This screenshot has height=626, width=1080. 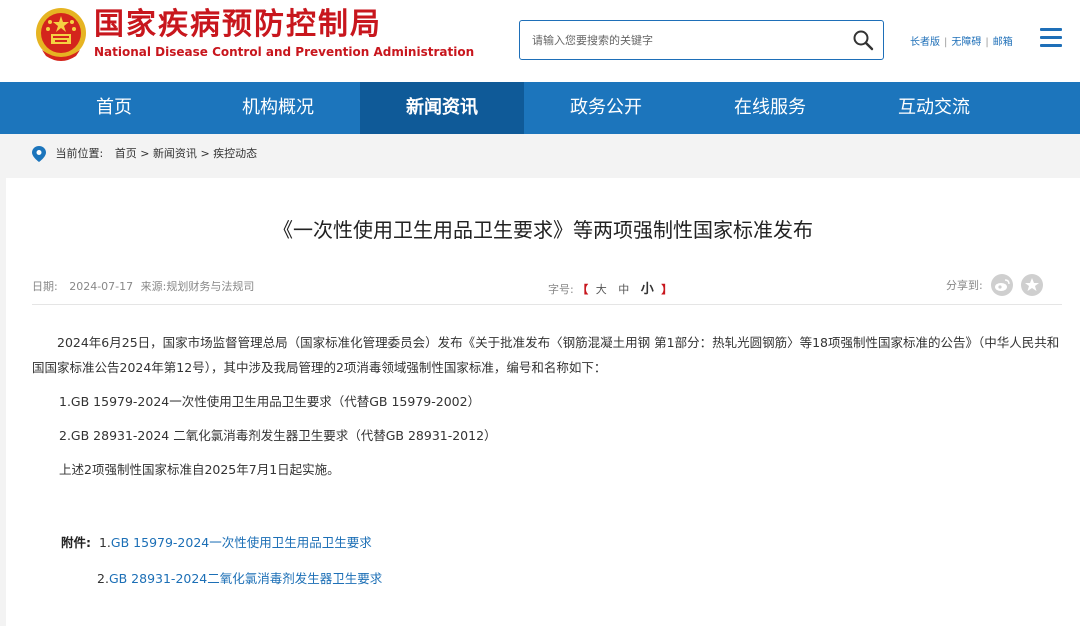 I want to click on national-emblem-icon, so click(x=61, y=36).